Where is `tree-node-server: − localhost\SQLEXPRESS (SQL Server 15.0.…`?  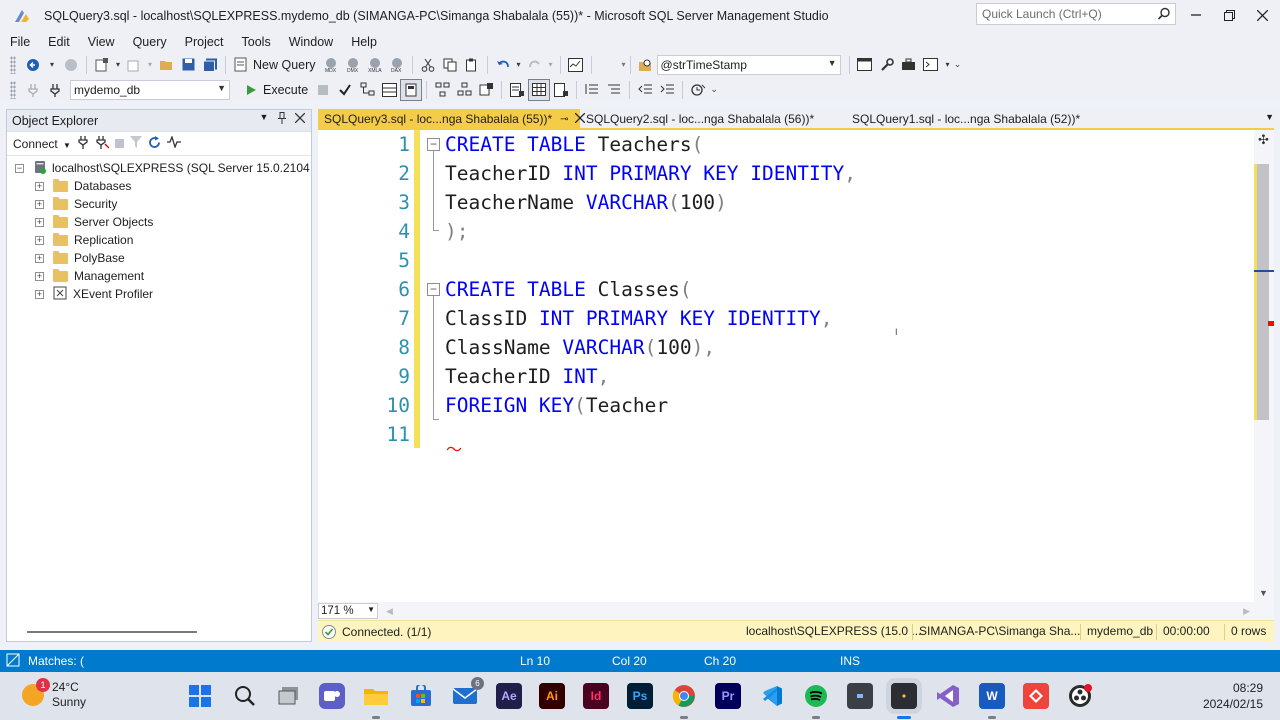 tree-node-server: − localhost\SQLEXPRESS (SQL Server 15.0.… is located at coordinates (159, 168).